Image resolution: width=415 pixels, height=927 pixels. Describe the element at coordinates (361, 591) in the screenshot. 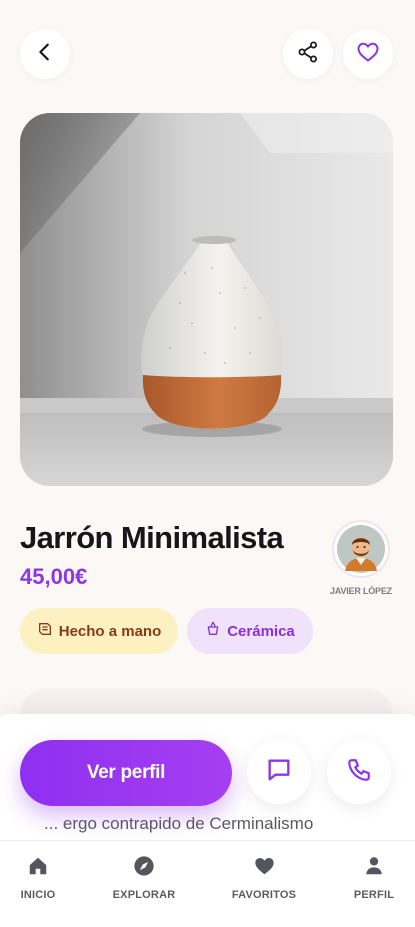

I see `seller-name: JAVIER LÓPEZ` at that location.